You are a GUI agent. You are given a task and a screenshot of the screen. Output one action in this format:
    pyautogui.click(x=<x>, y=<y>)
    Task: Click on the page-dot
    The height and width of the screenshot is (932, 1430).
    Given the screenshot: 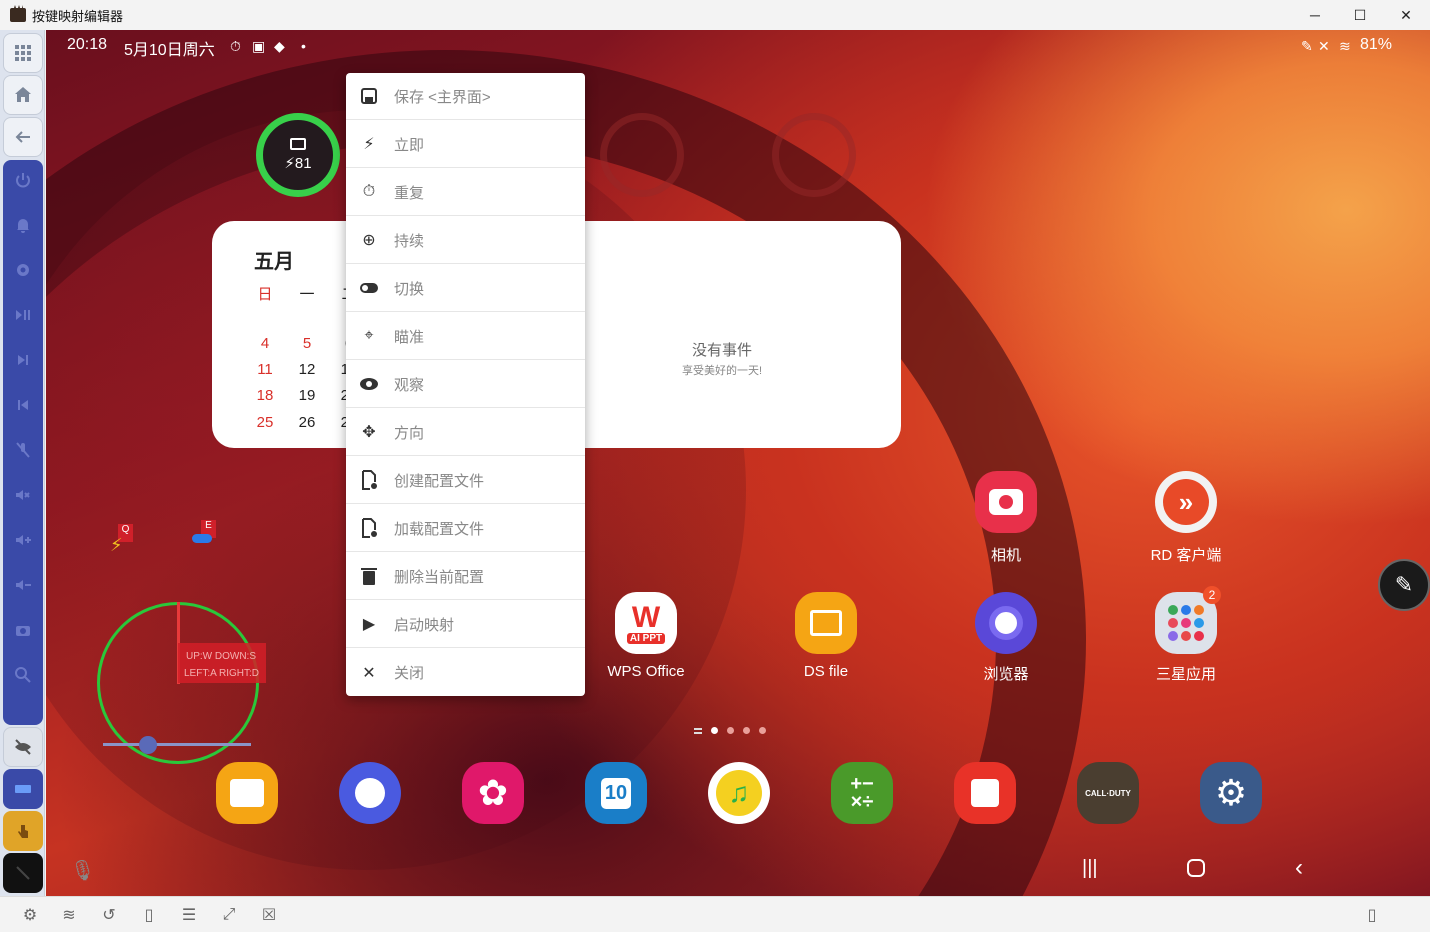 What is the action you would take?
    pyautogui.click(x=730, y=730)
    